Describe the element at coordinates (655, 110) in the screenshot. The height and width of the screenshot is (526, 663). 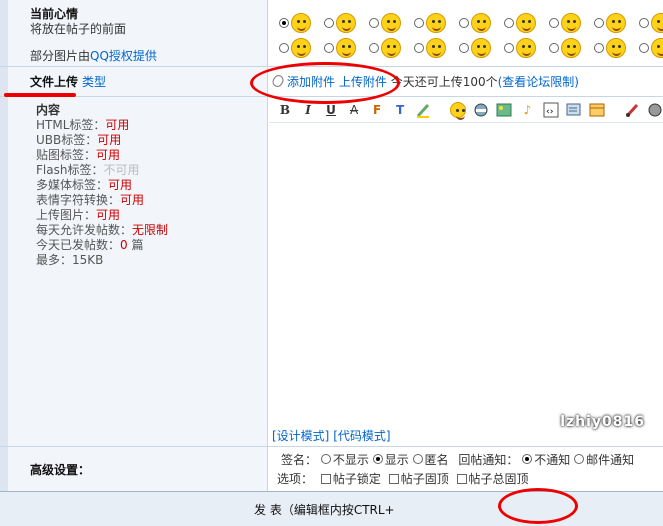
I see `more-tools-icon` at that location.